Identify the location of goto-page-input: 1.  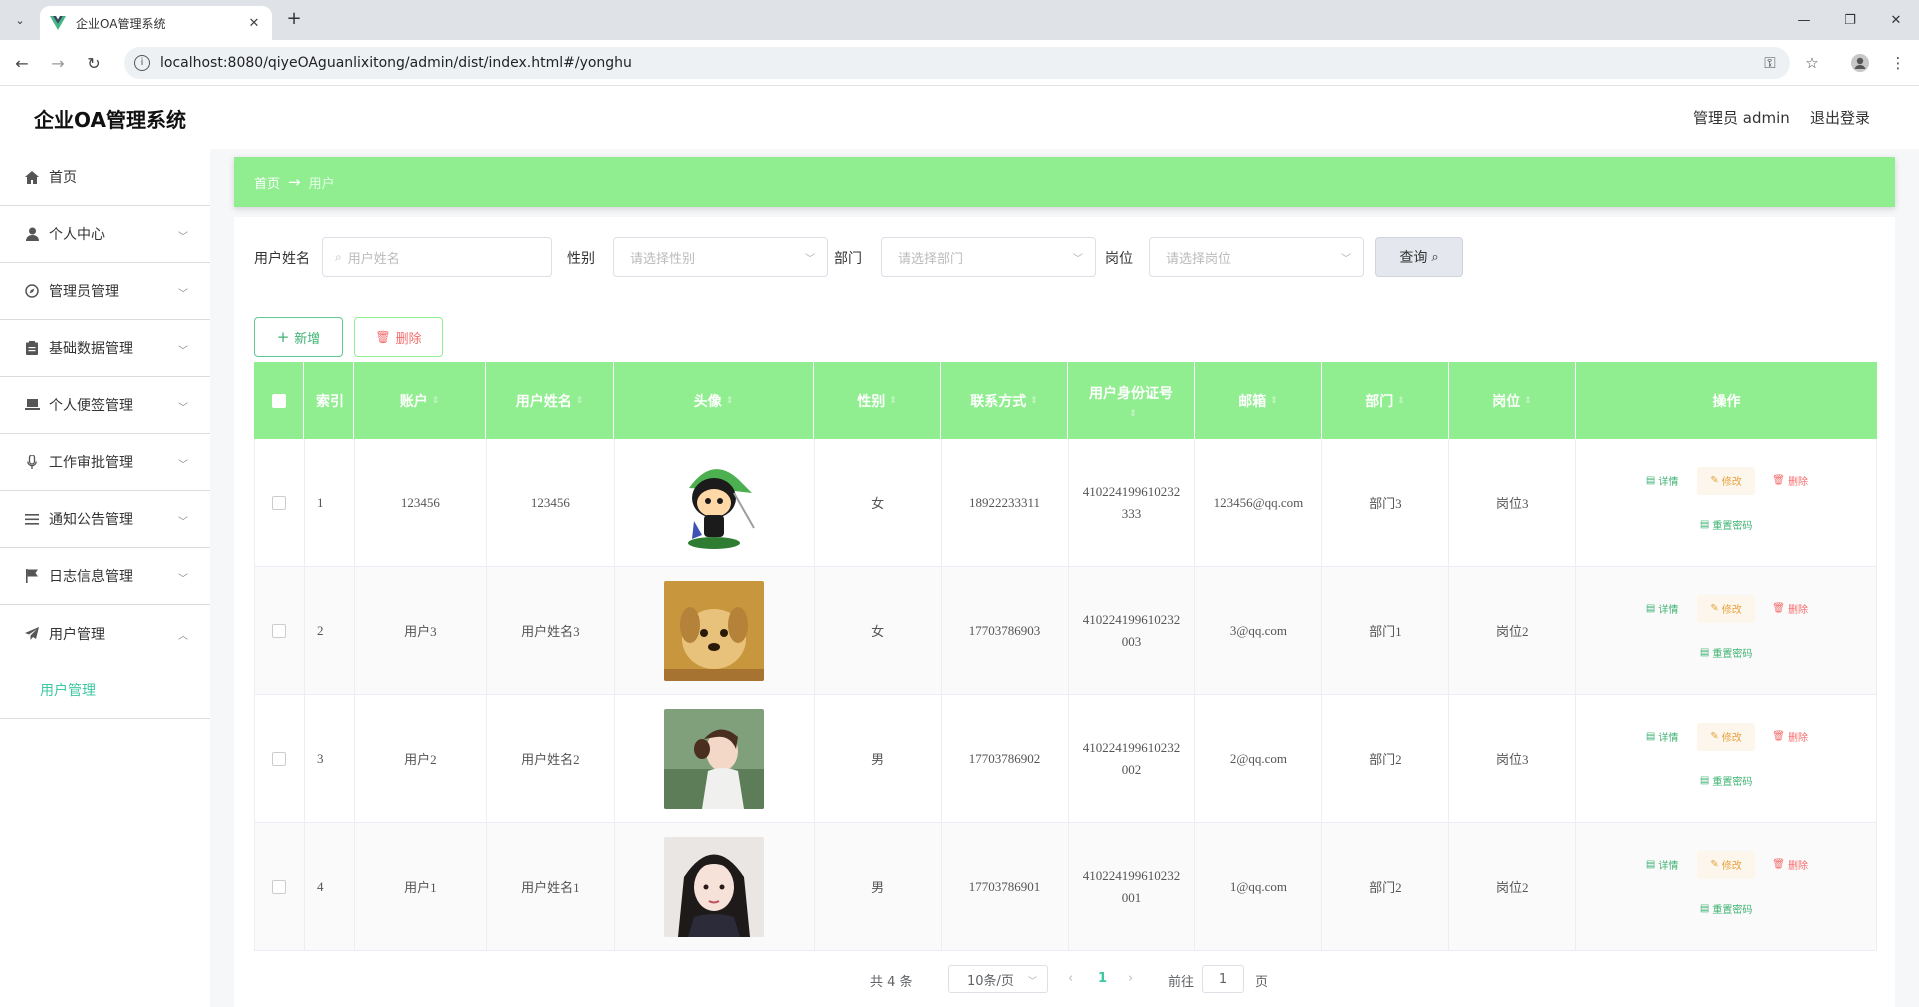
(1223, 979).